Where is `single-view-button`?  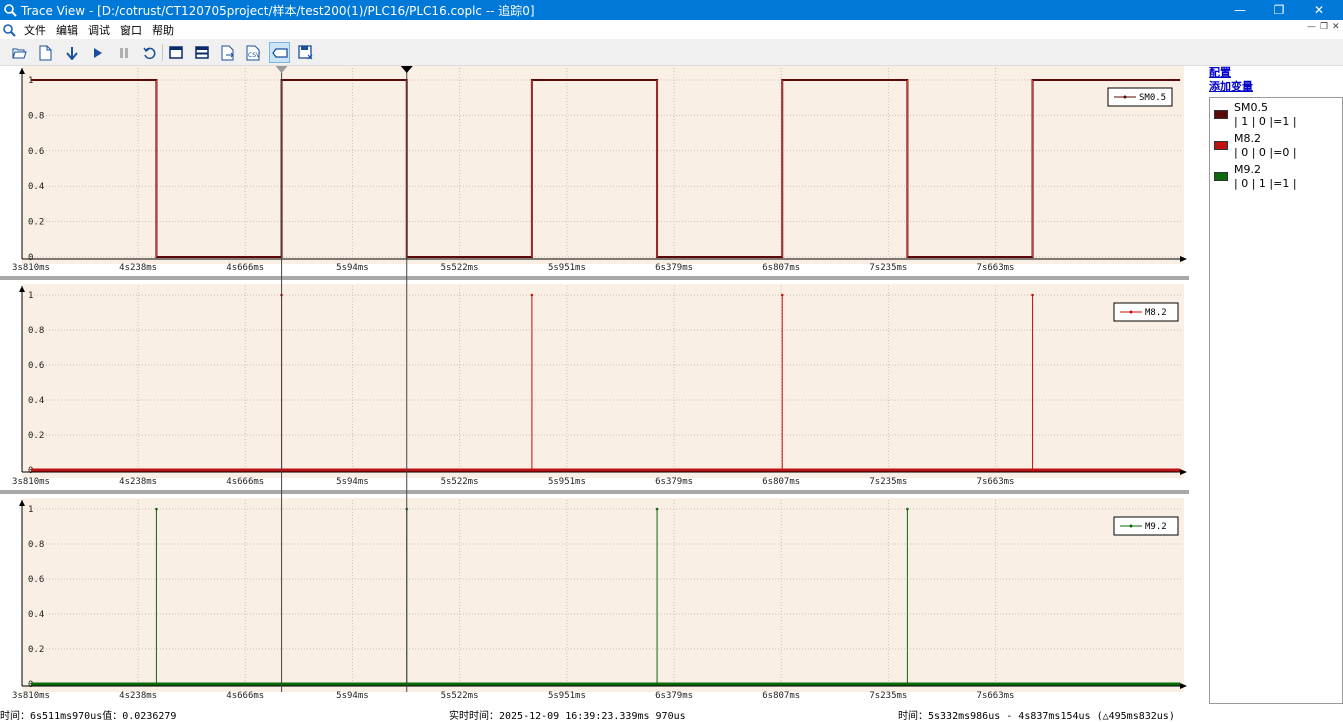
single-view-button is located at coordinates (175, 52).